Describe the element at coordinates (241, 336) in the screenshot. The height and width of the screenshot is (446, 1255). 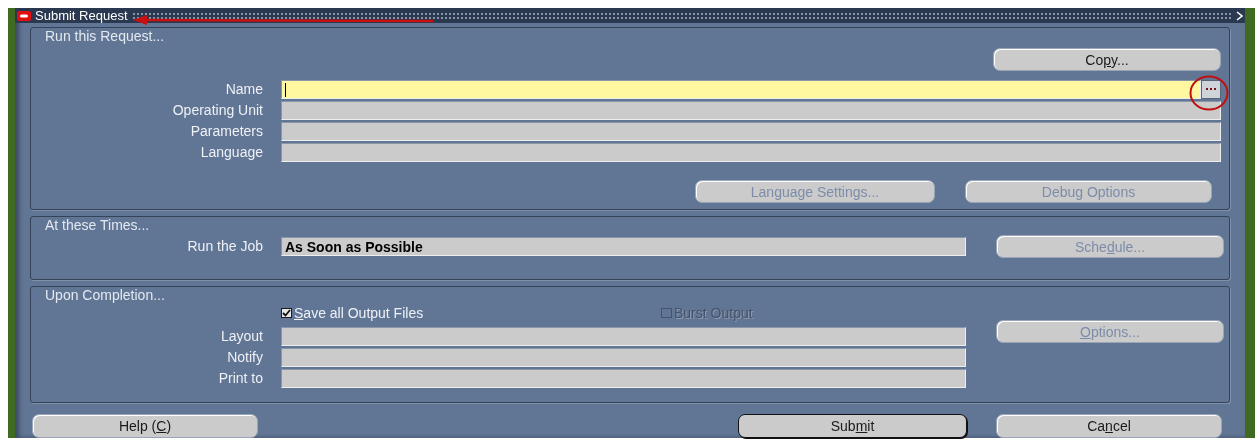
I see `field-label: Layout` at that location.